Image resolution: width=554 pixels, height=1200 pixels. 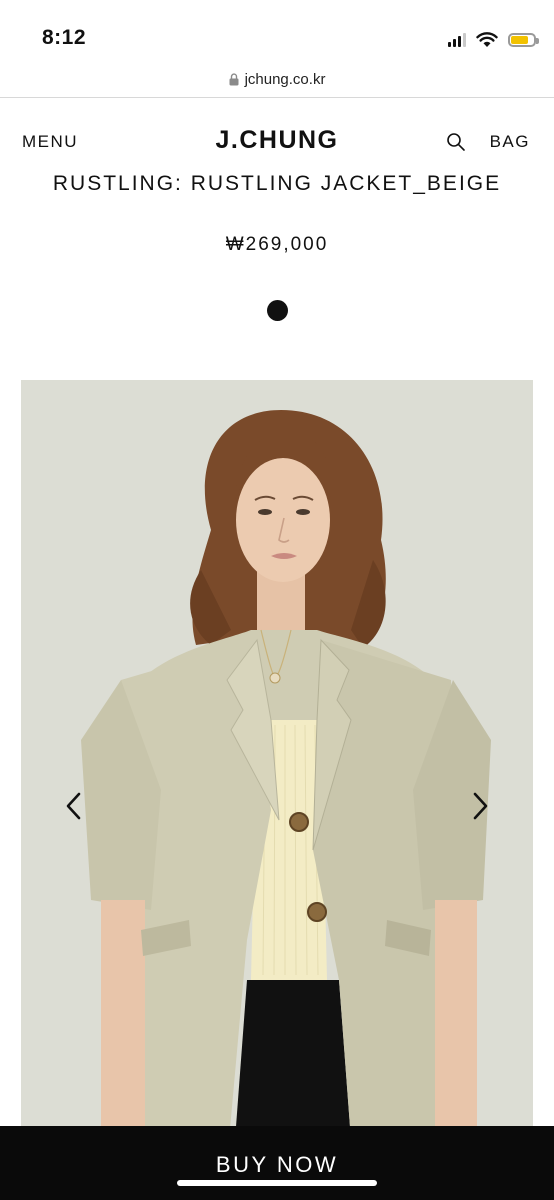 I want to click on bag-button: BAG, so click(x=510, y=142).